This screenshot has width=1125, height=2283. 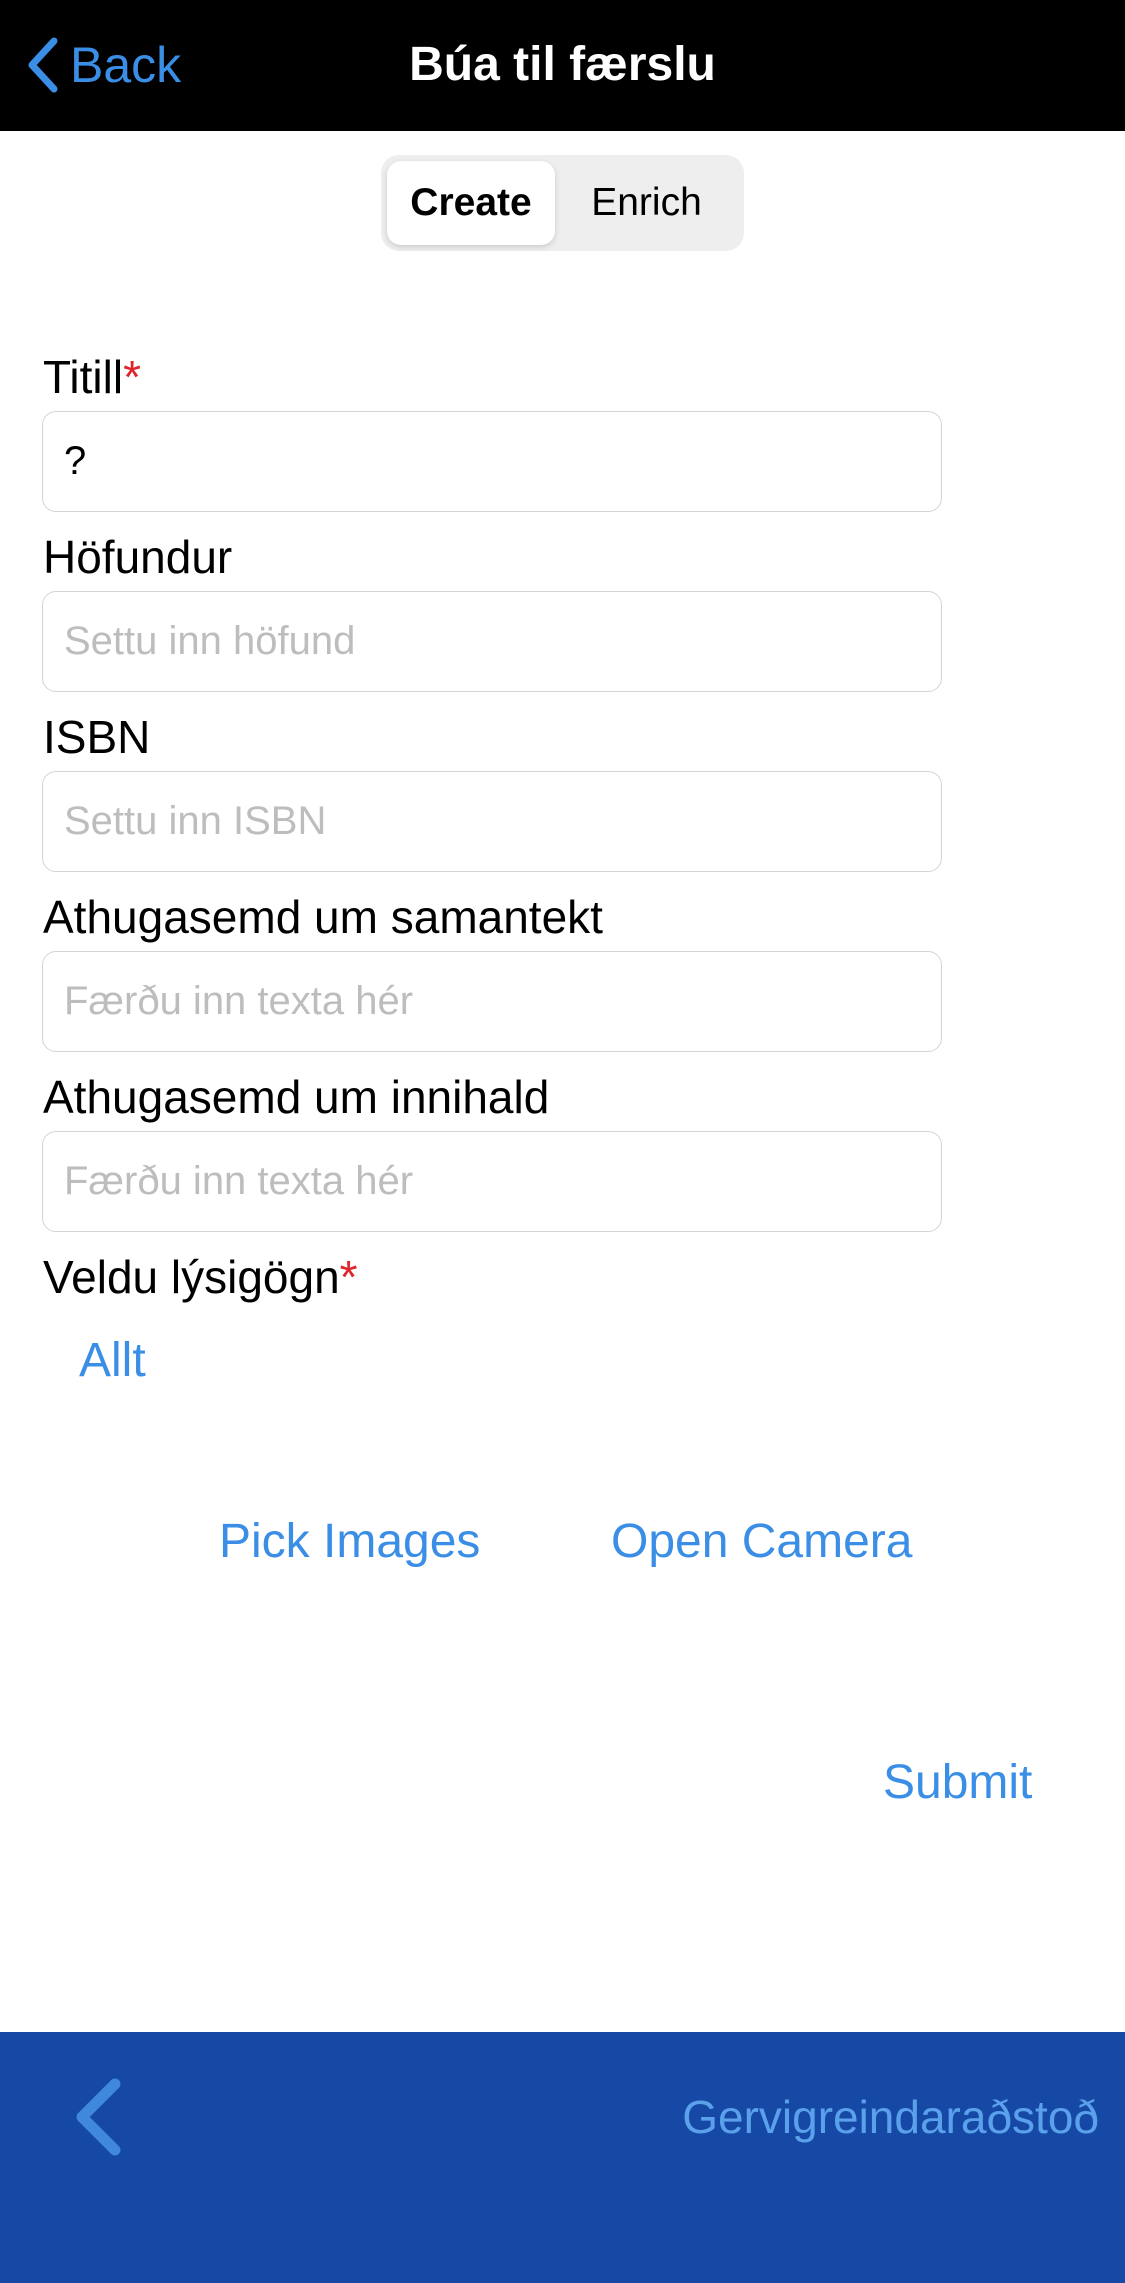 I want to click on metadata-label: Veldu lýsigögn*, so click(x=200, y=1277).